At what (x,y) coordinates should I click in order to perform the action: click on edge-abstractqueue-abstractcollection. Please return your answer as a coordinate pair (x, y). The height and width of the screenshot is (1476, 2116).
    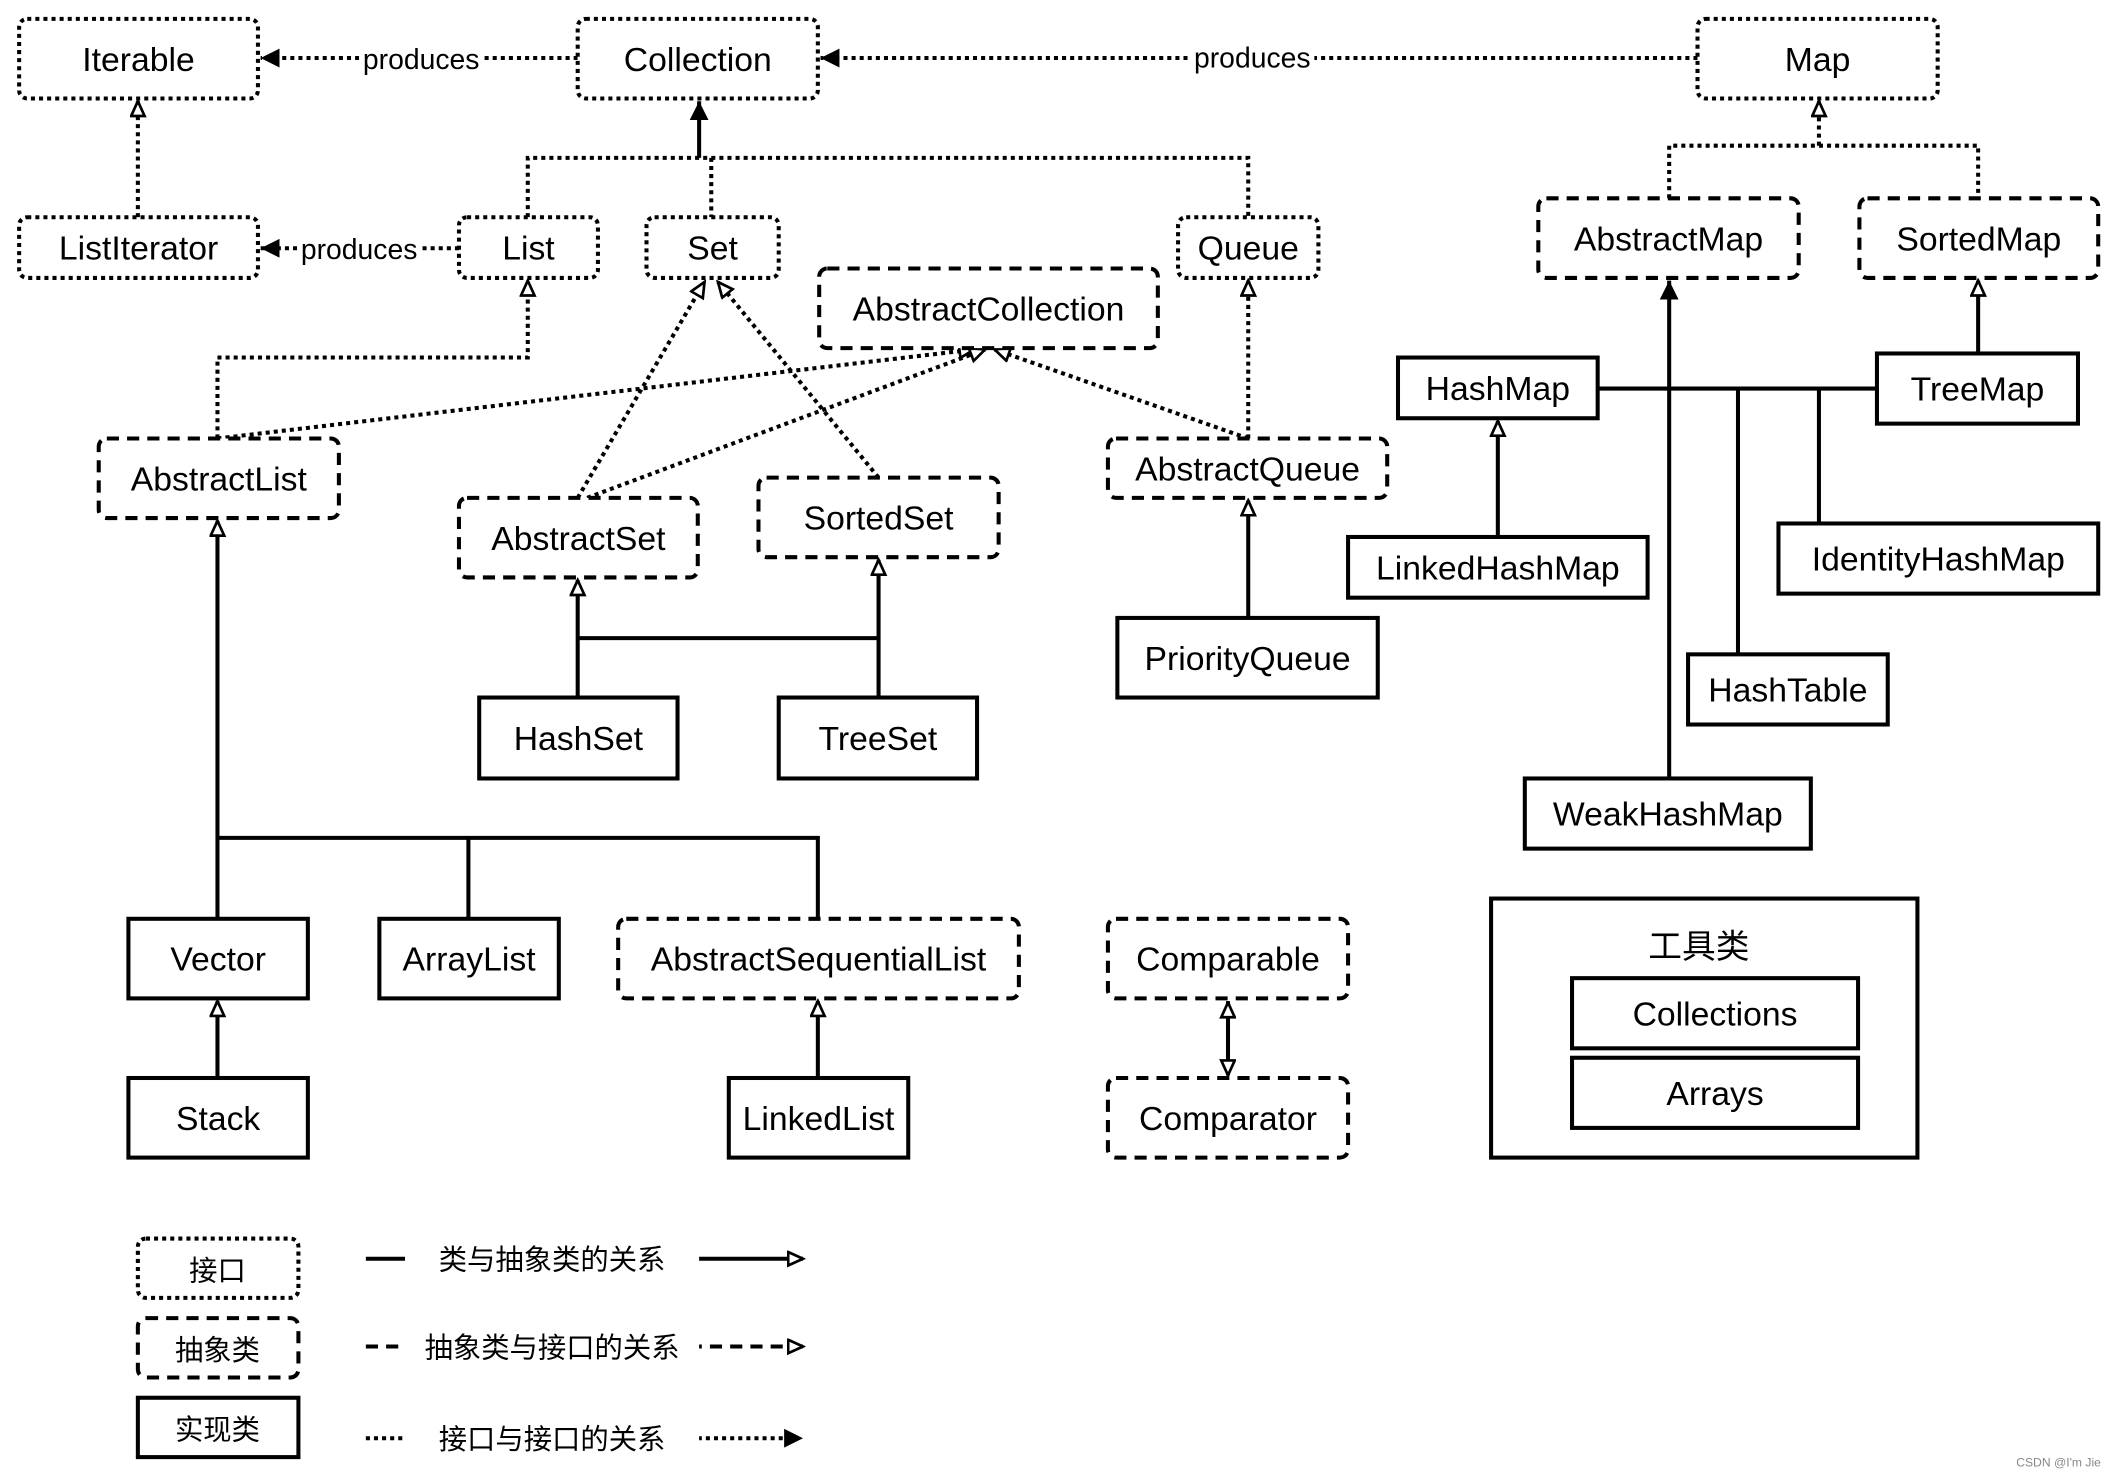
    Looking at the image, I should click on (1122, 395).